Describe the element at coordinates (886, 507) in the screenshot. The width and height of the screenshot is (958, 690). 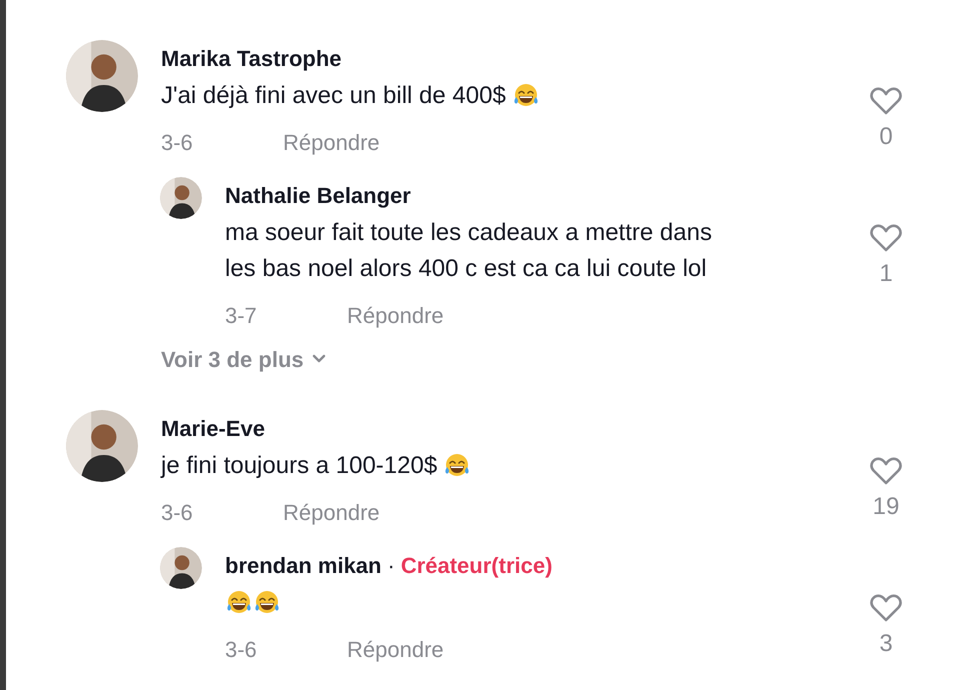
I see `like-count: 19` at that location.